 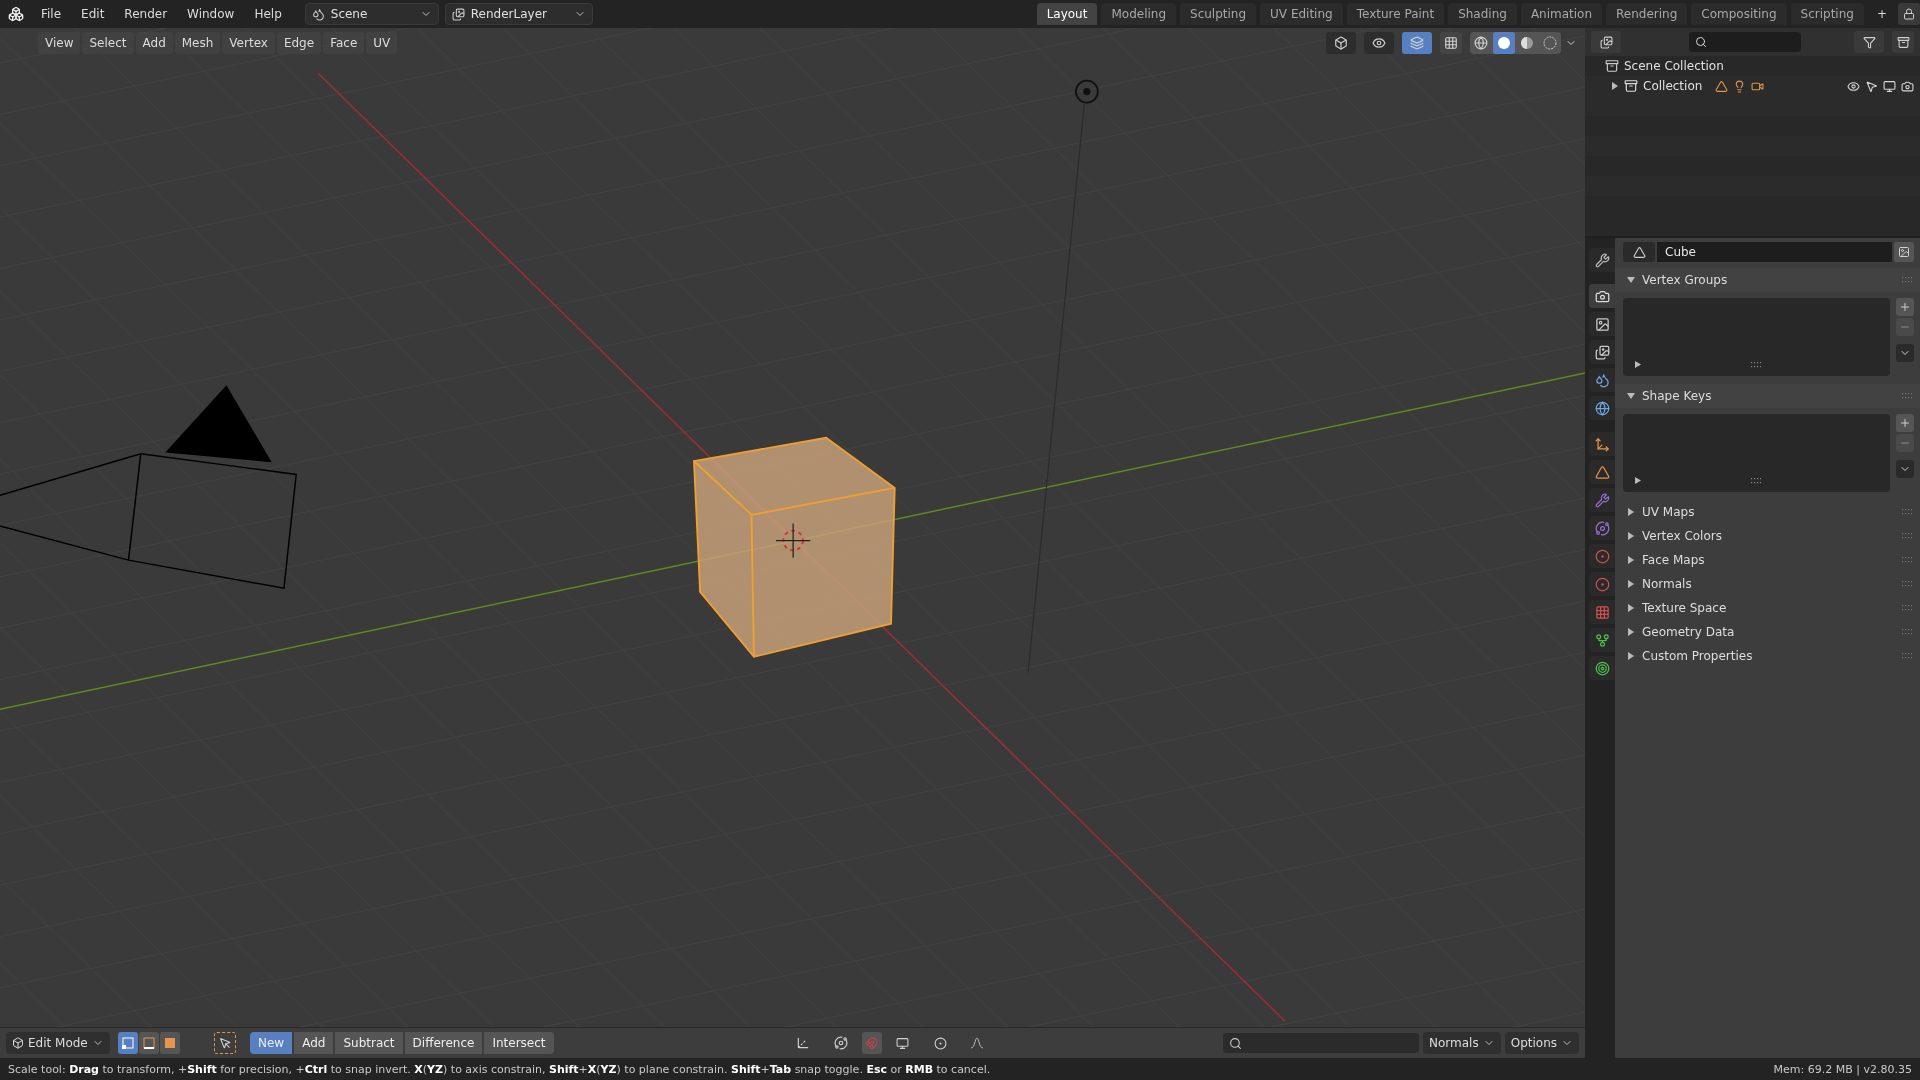 I want to click on viewport-menu: Mesh, so click(x=197, y=43).